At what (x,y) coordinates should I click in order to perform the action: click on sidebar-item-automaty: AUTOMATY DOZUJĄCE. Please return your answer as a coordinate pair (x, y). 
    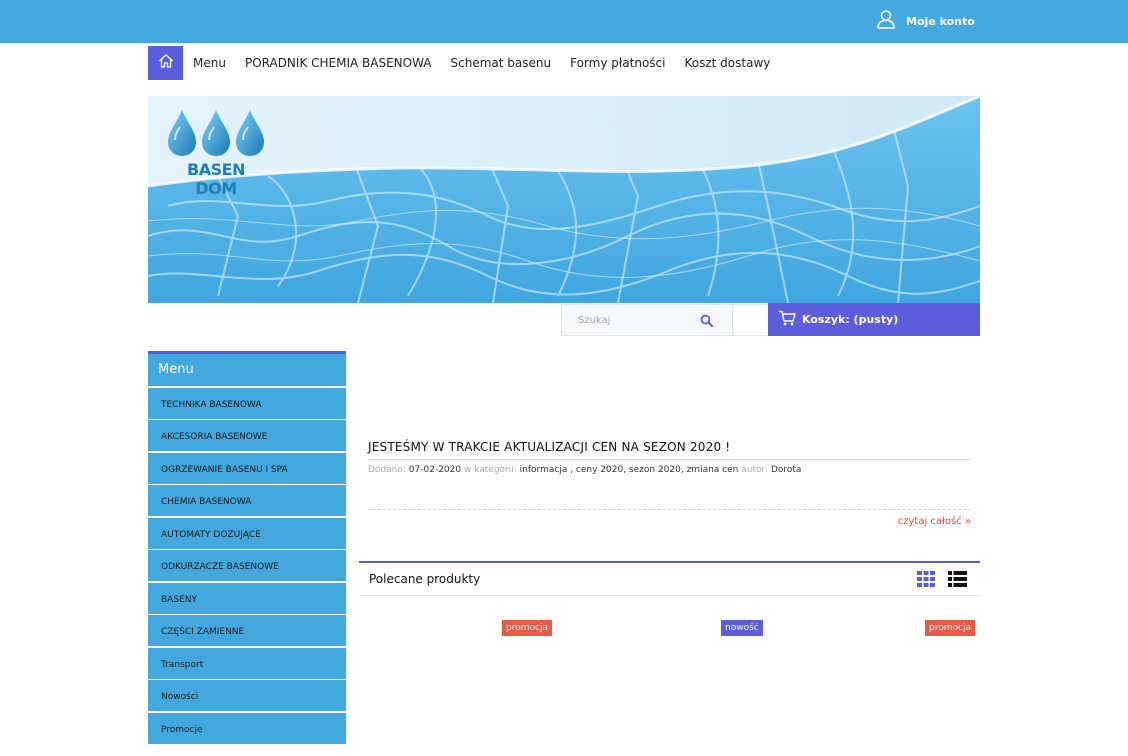
    Looking at the image, I should click on (247, 533).